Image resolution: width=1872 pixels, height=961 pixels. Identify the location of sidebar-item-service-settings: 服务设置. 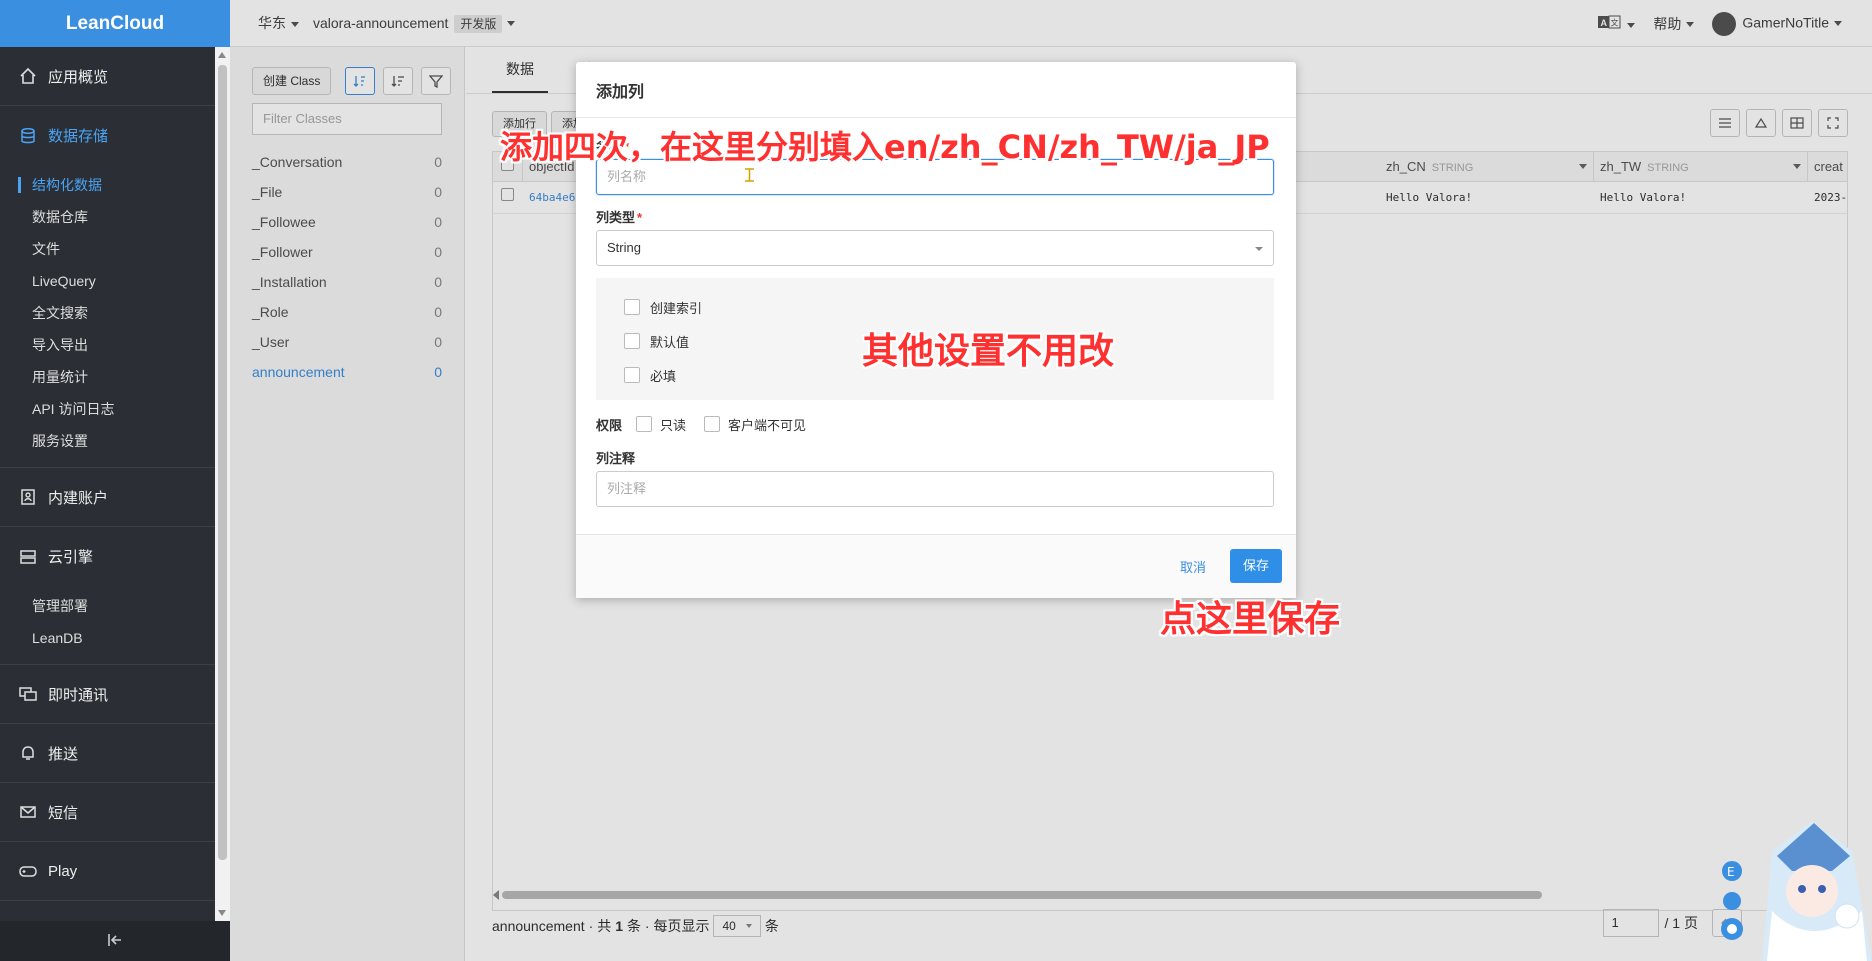
(107, 441).